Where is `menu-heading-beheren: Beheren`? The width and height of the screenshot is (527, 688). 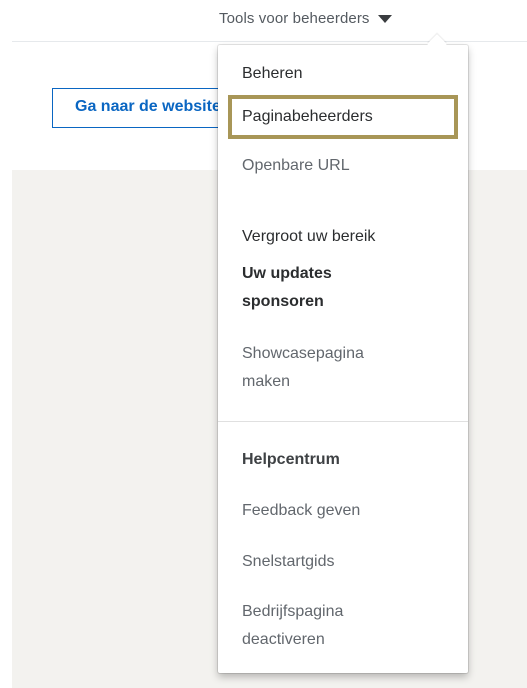 menu-heading-beheren: Beheren is located at coordinates (272, 73).